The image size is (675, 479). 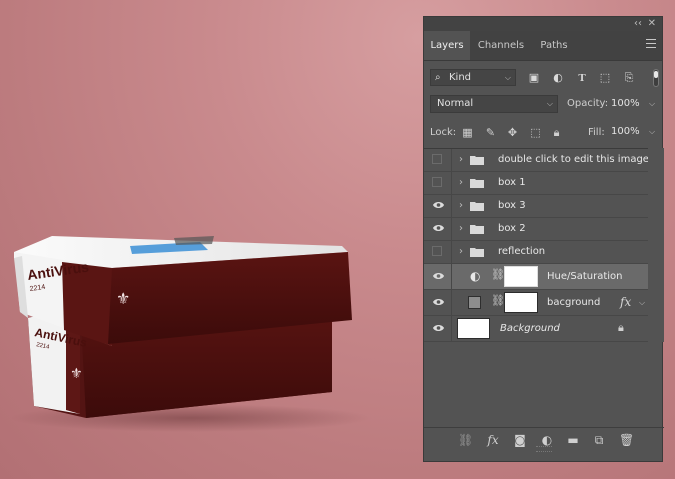 What do you see at coordinates (465, 440) in the screenshot?
I see `link-layers-icon: ⛓` at bounding box center [465, 440].